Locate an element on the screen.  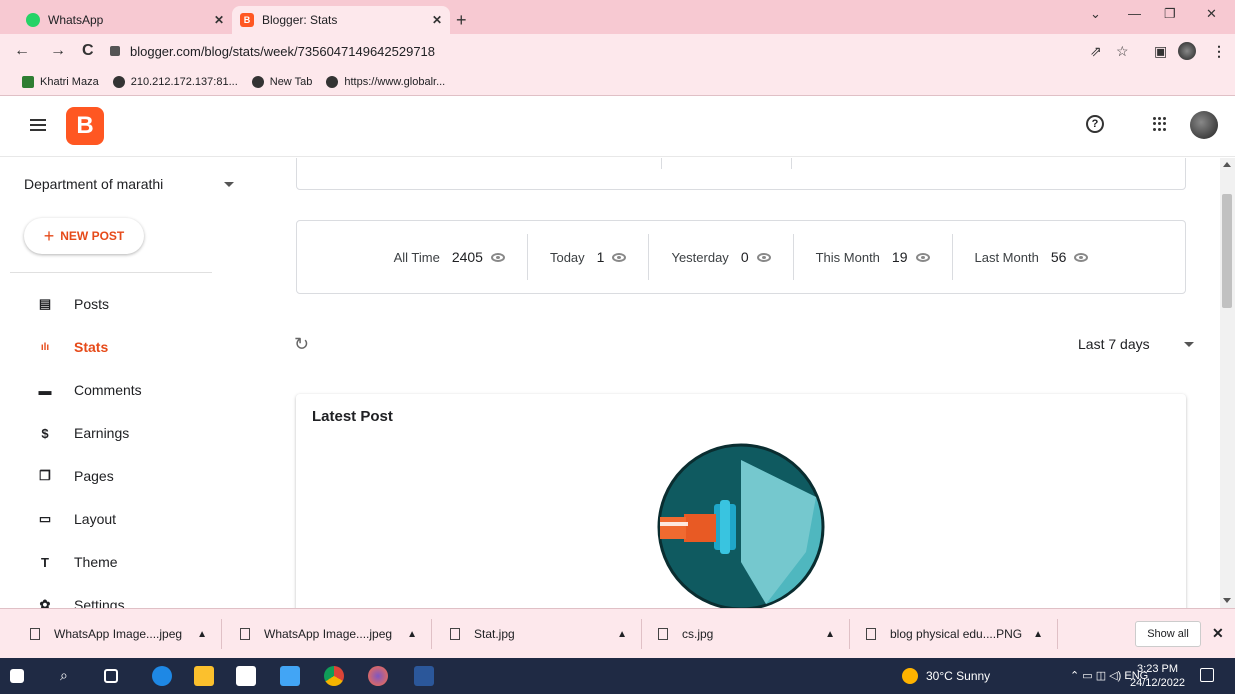
bookmark-item: New Tab is located at coordinates (281, 81).